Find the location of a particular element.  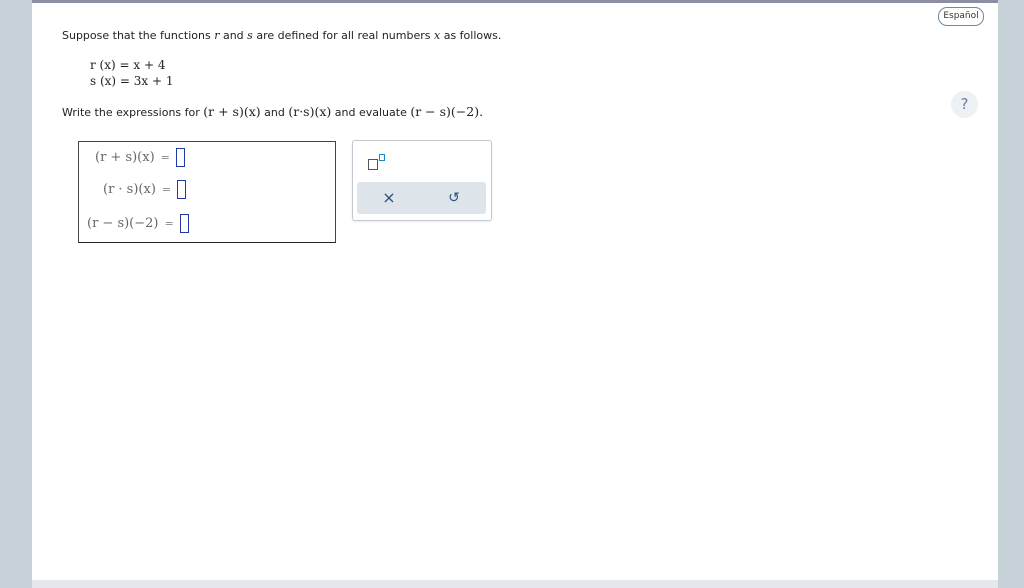

help-button: ? is located at coordinates (964, 104).